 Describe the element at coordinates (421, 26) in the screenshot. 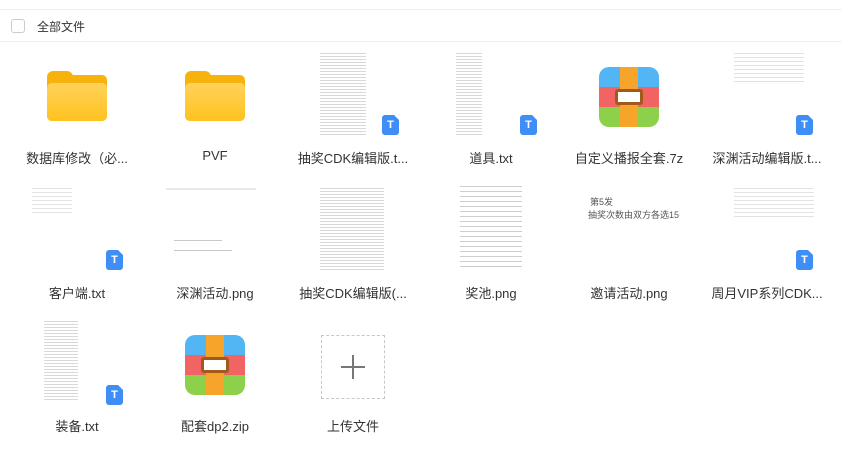

I see `file-list-header: 全部文件` at that location.